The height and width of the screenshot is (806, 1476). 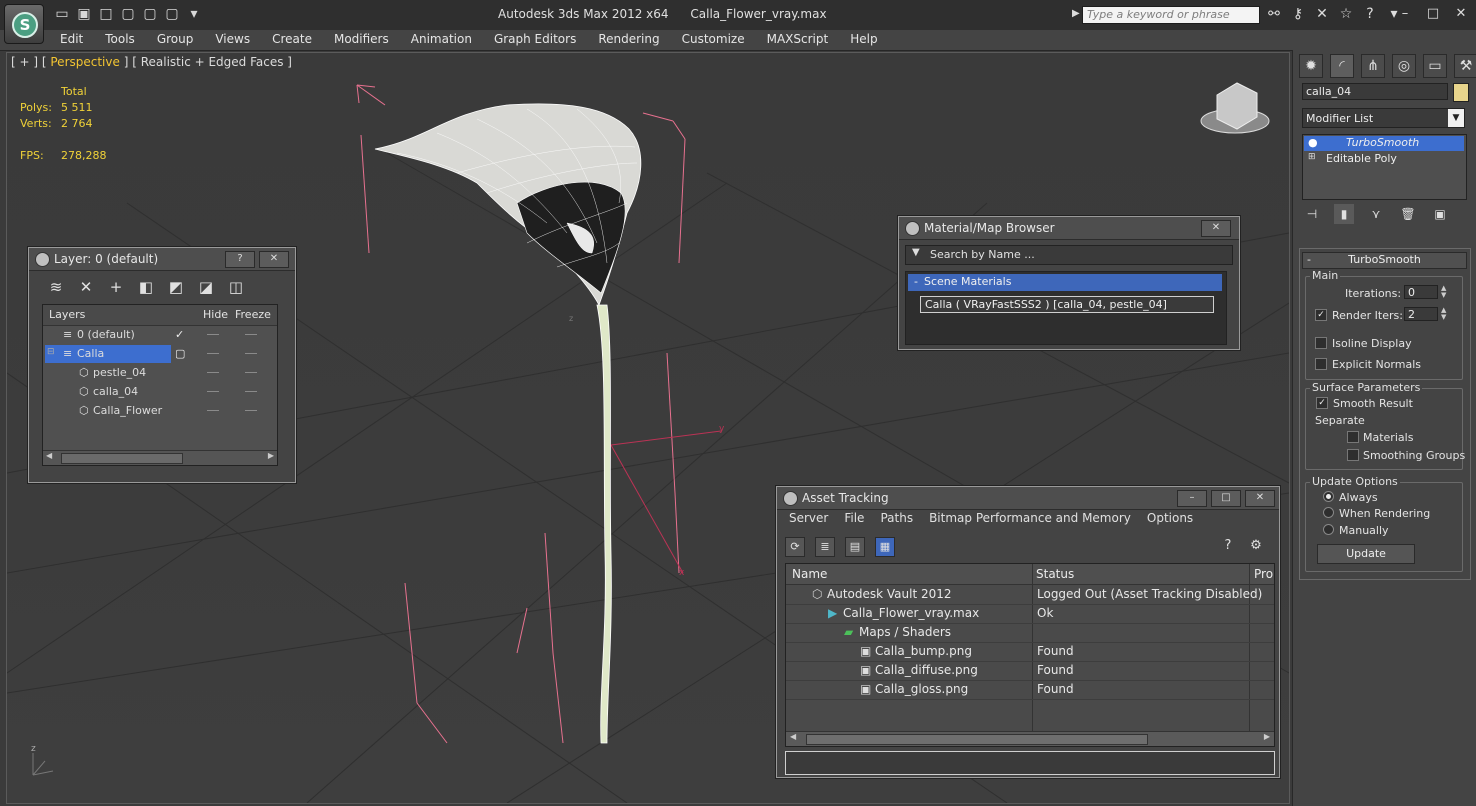 What do you see at coordinates (793, 736) in the screenshot?
I see `scroll-left-icon: ◀` at bounding box center [793, 736].